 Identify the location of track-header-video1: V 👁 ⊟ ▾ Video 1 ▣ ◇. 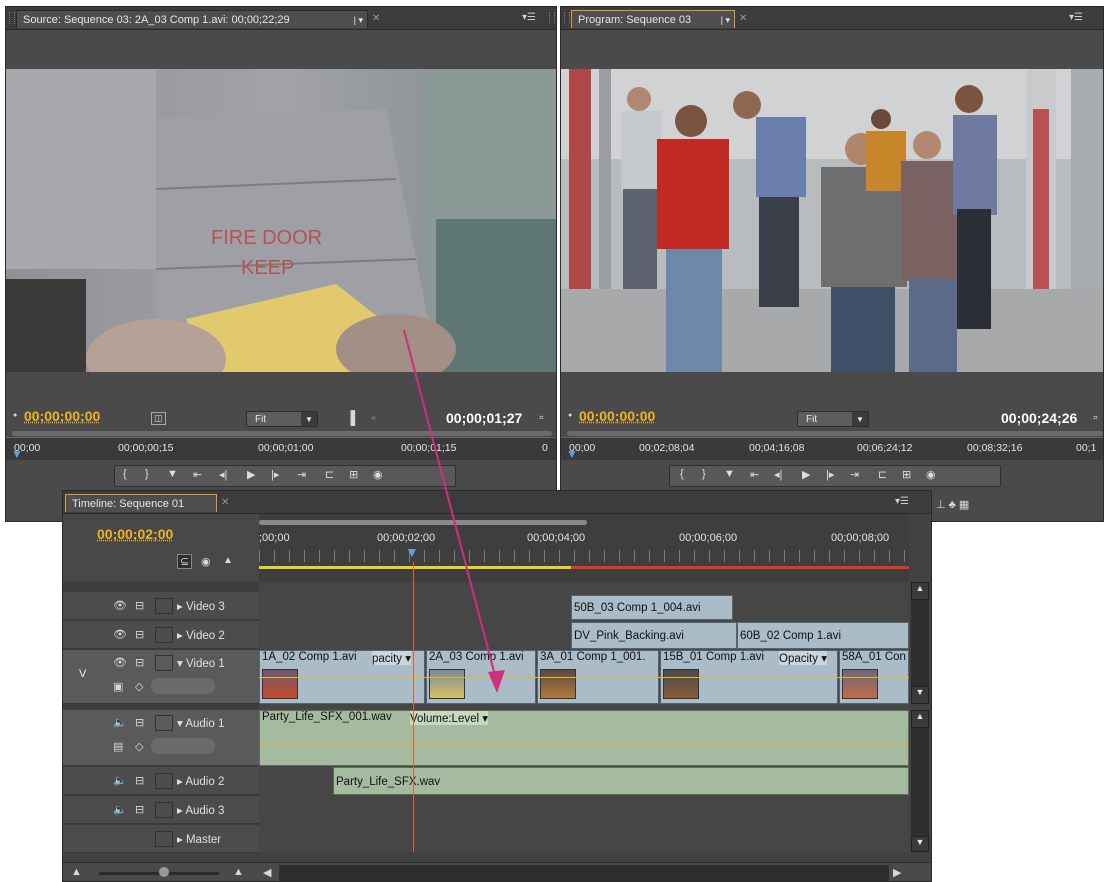
(161, 677).